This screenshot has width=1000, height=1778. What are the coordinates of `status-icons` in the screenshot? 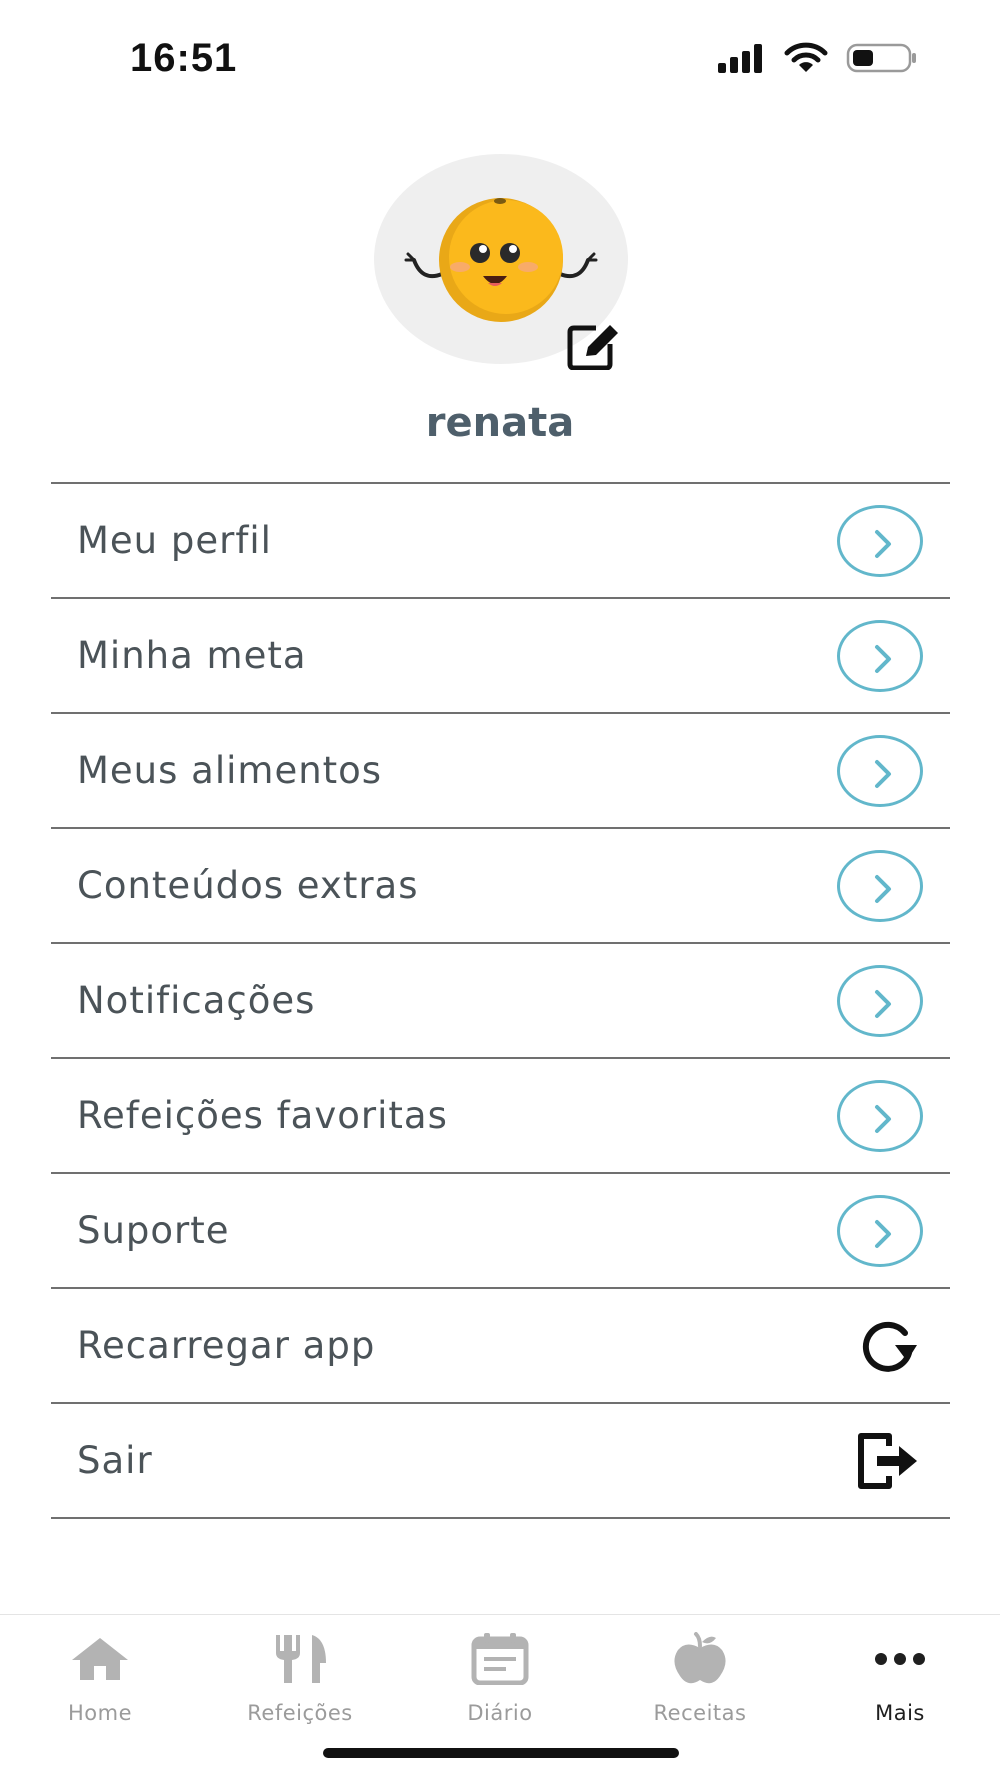 It's located at (817, 58).